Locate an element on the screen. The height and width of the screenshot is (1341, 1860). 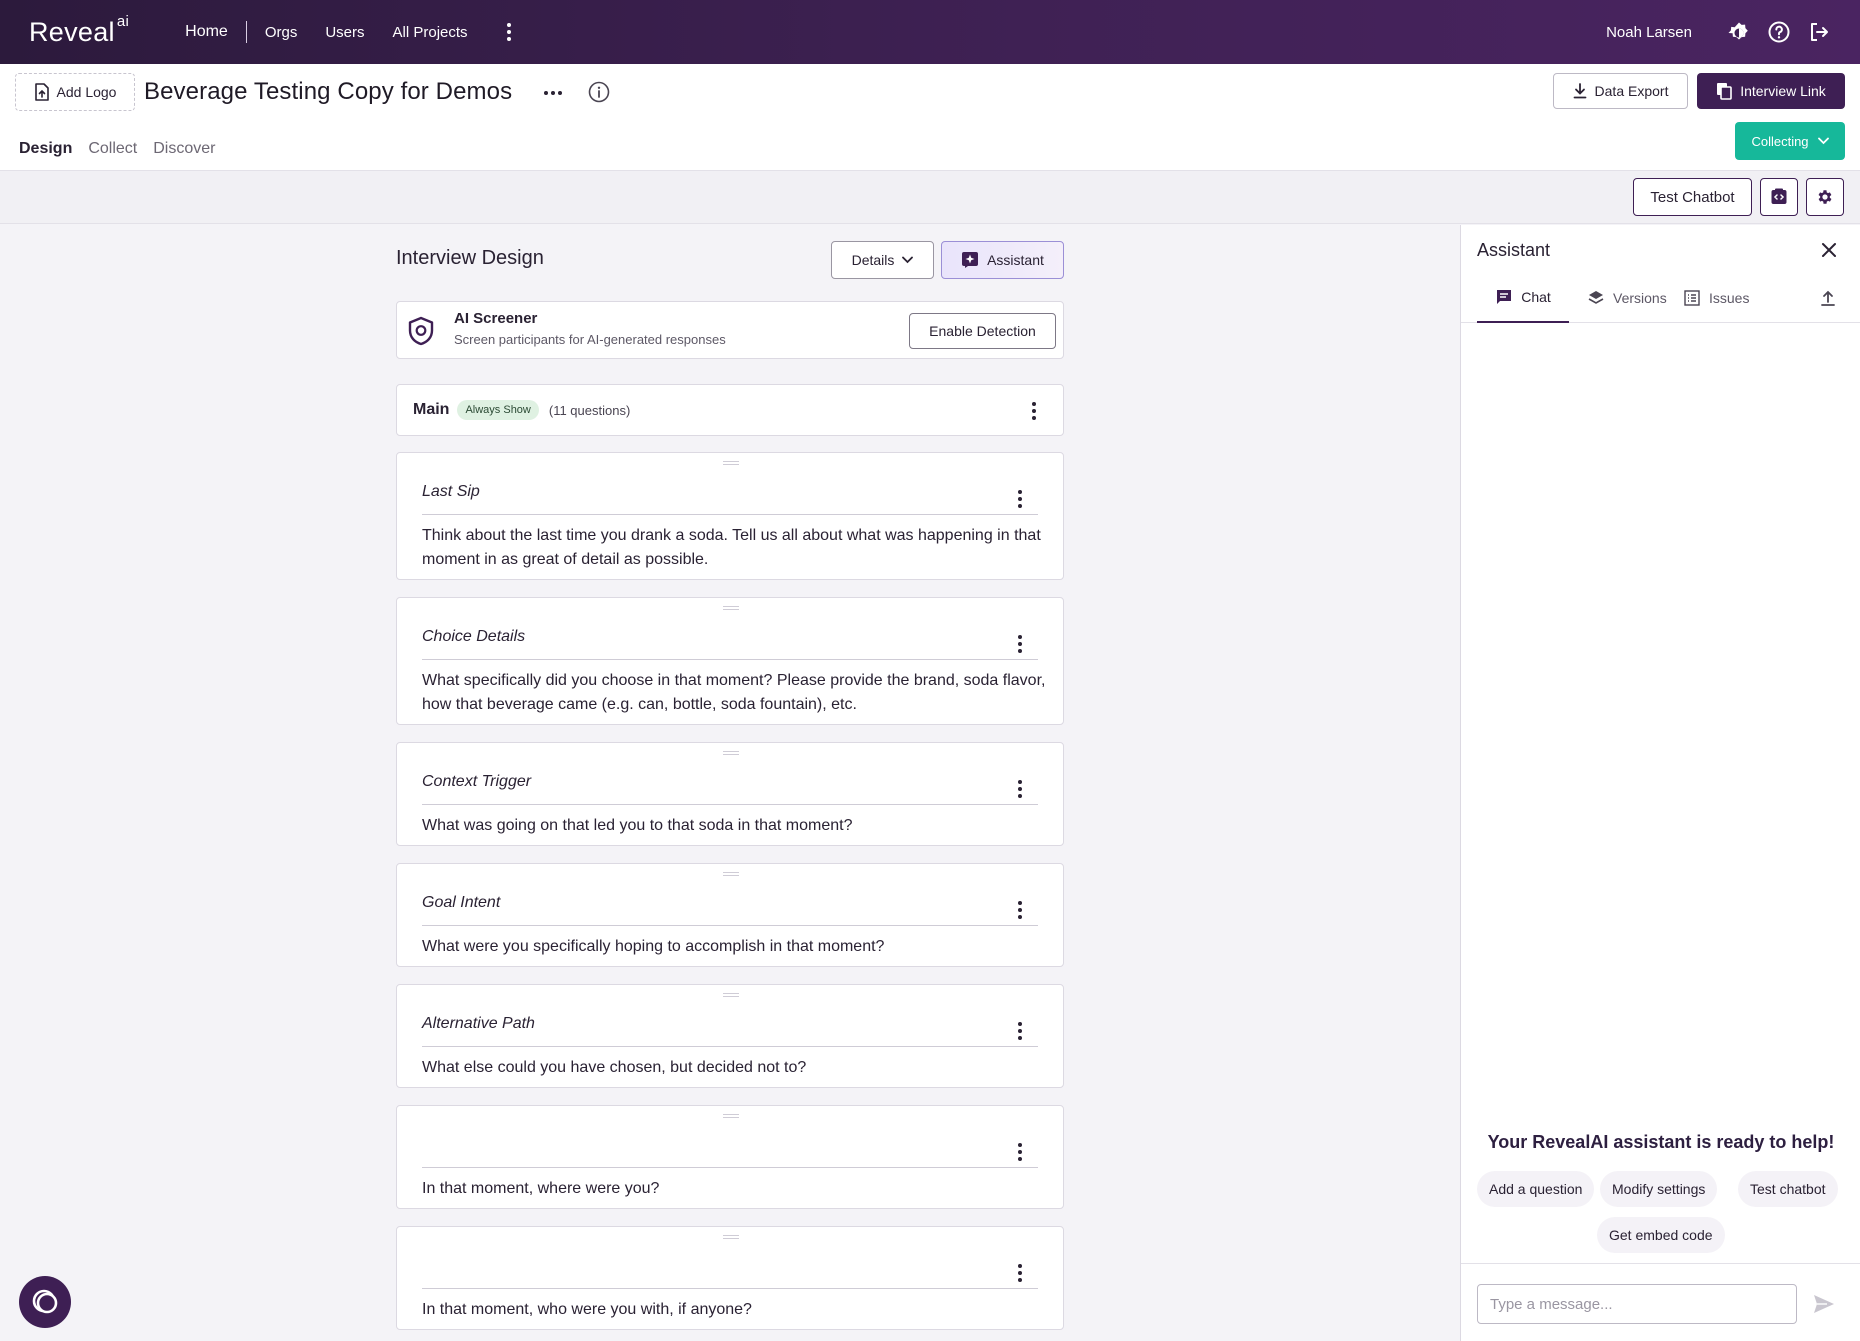
question-title: Last Sip is located at coordinates (451, 491).